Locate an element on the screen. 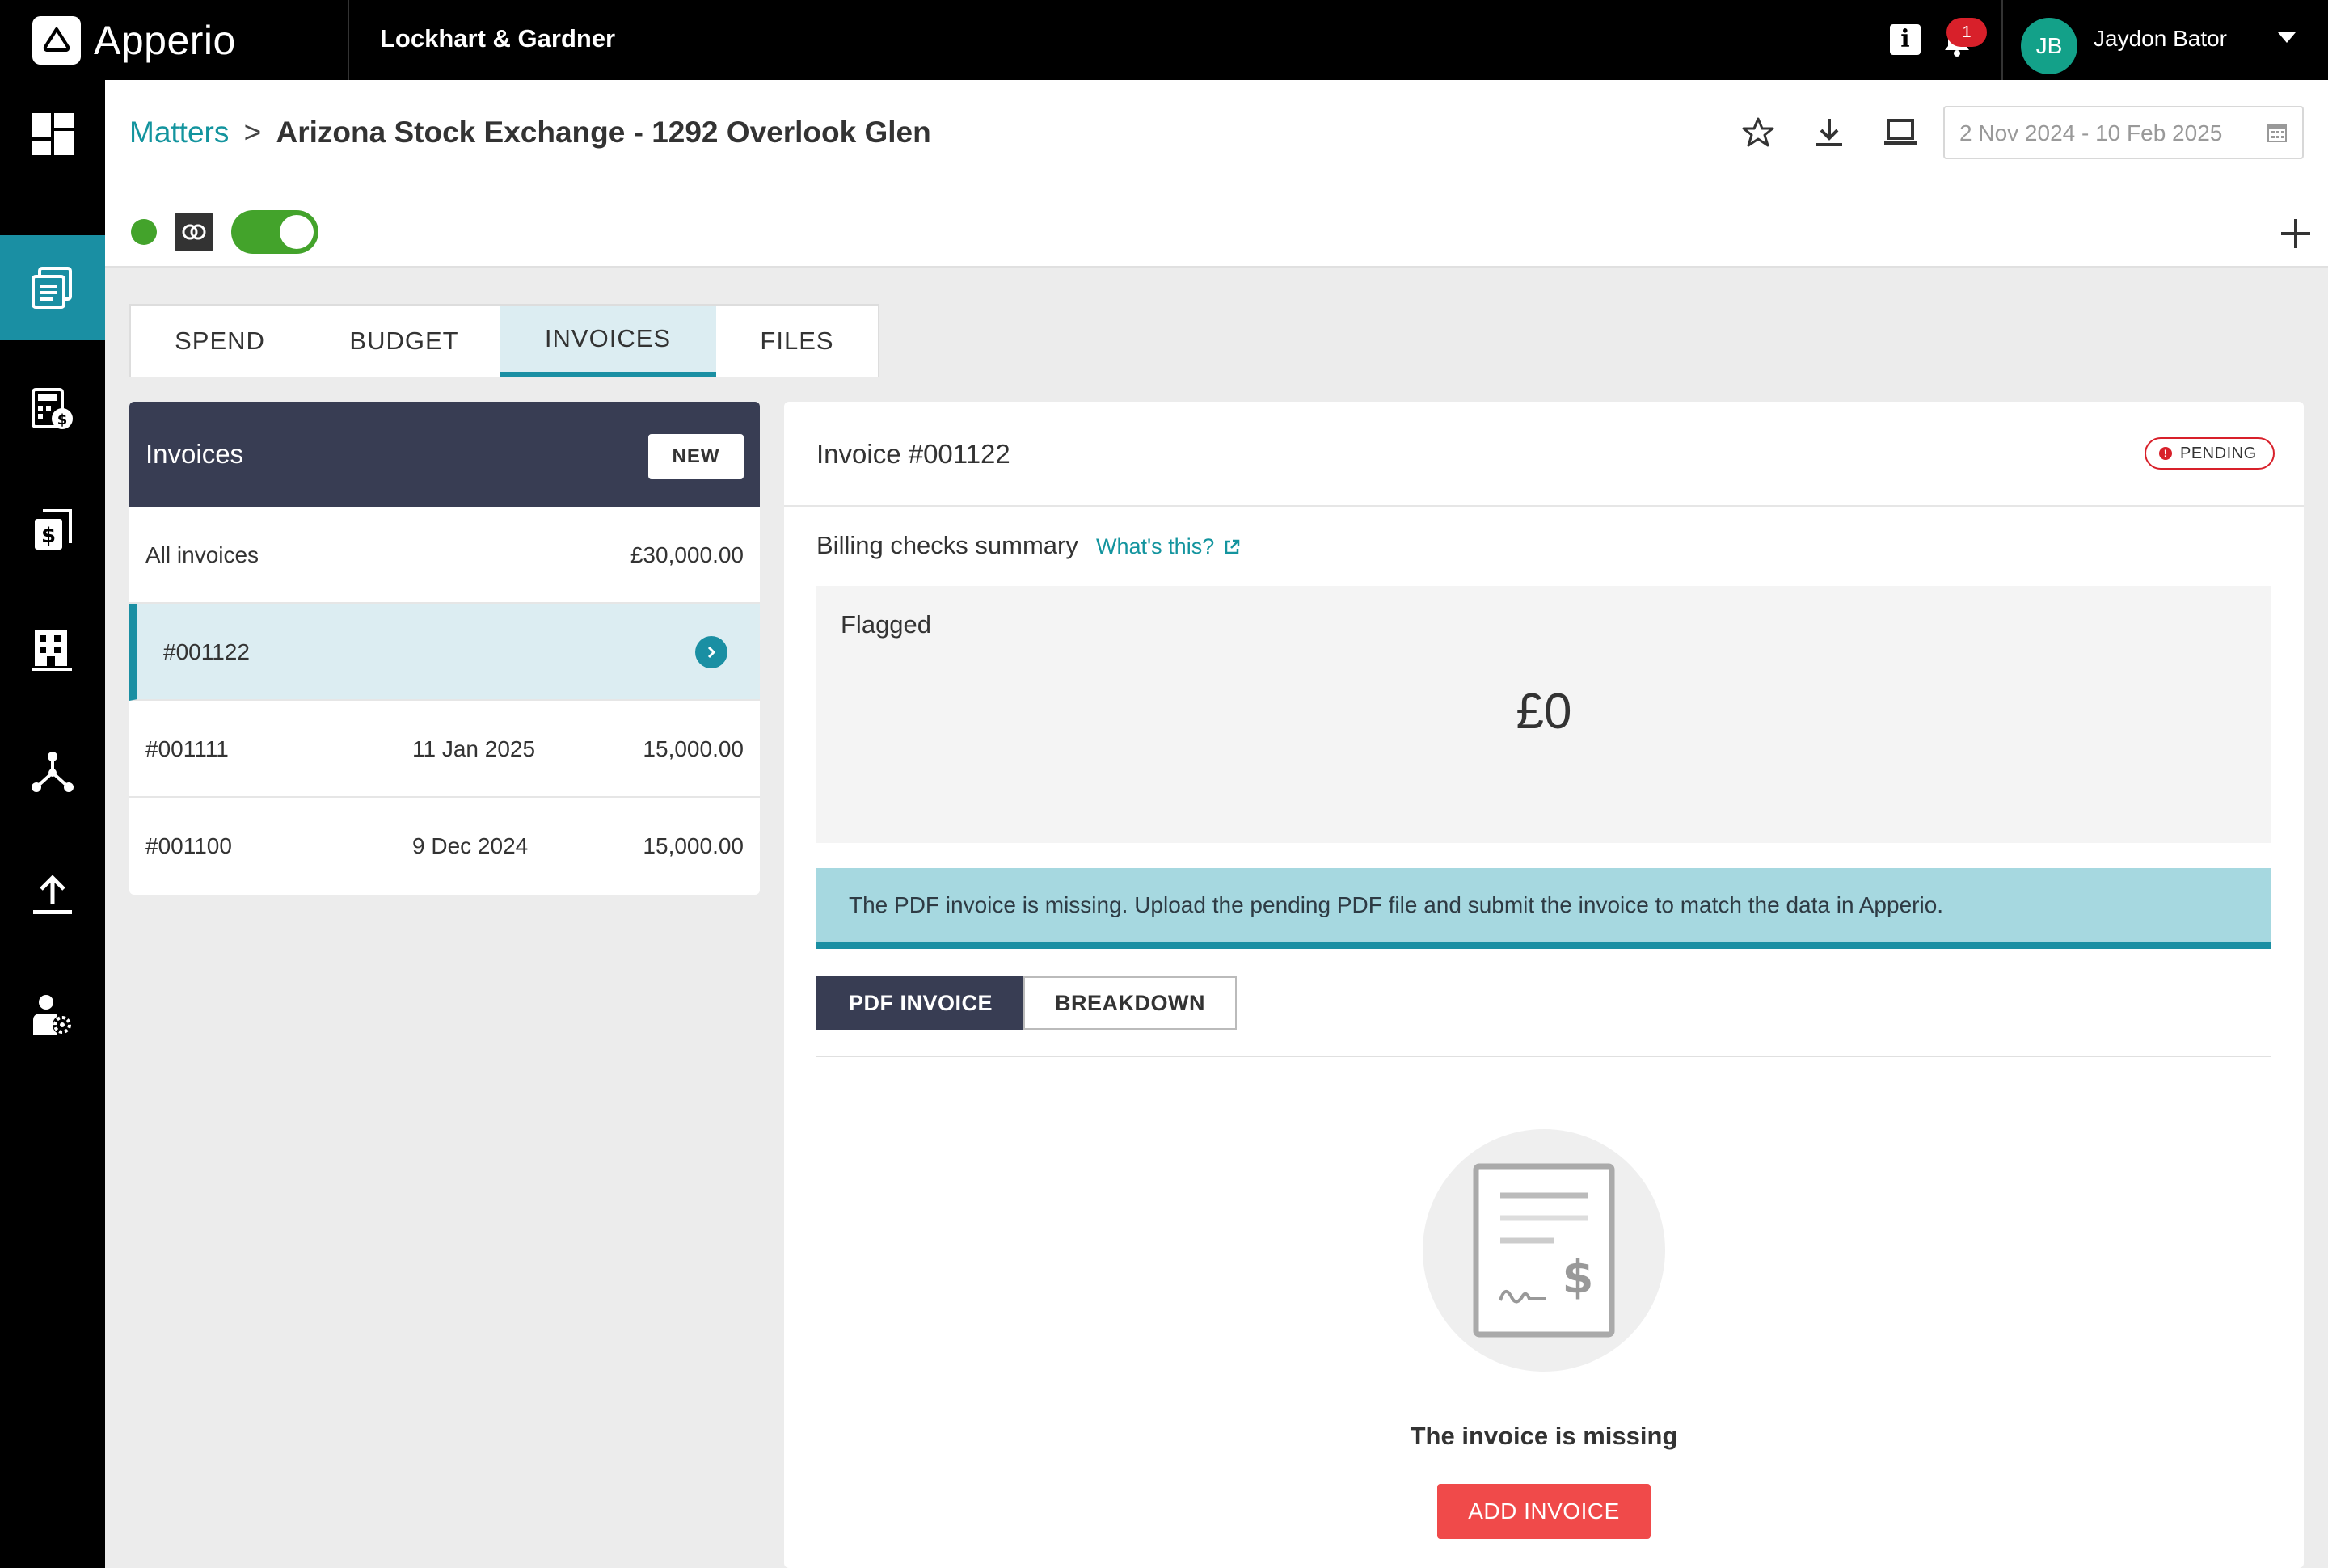 This screenshot has height=1568, width=2328. toggle-knob is located at coordinates (297, 232).